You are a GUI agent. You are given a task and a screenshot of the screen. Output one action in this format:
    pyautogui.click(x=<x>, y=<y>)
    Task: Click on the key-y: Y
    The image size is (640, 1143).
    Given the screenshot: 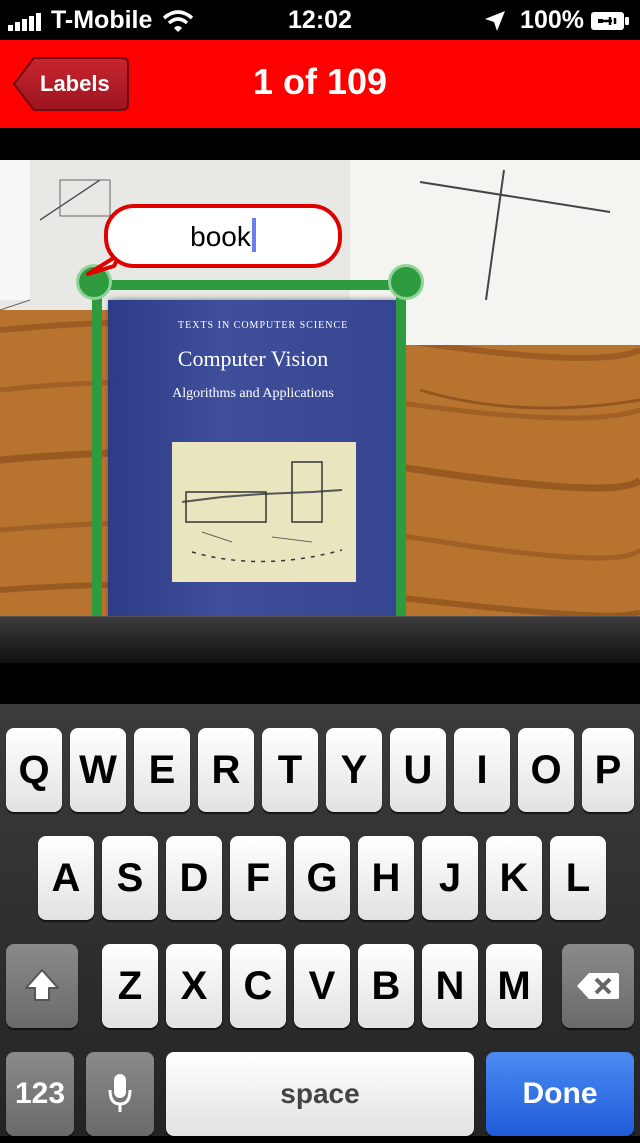 What is the action you would take?
    pyautogui.click(x=354, y=770)
    